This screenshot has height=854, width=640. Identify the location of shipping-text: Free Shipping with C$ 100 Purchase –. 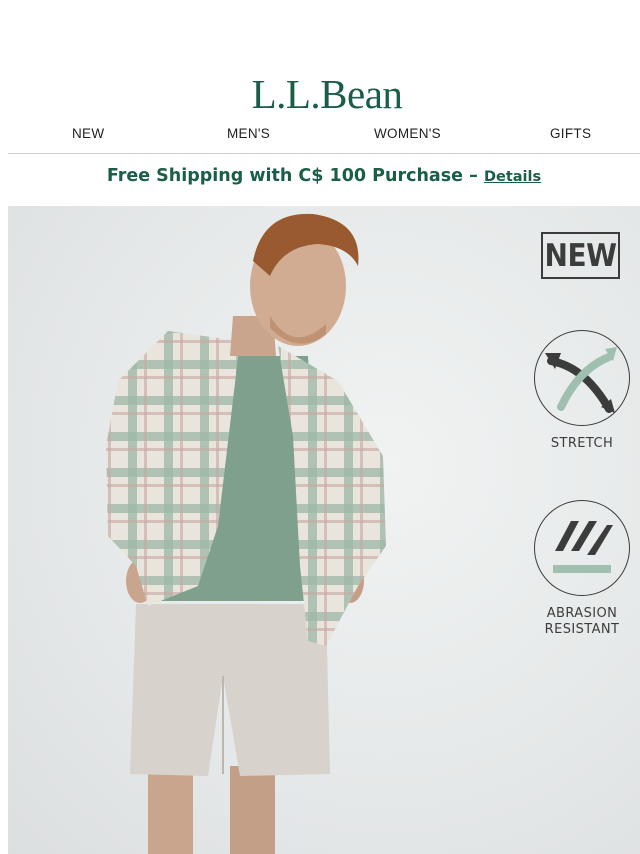
(292, 176).